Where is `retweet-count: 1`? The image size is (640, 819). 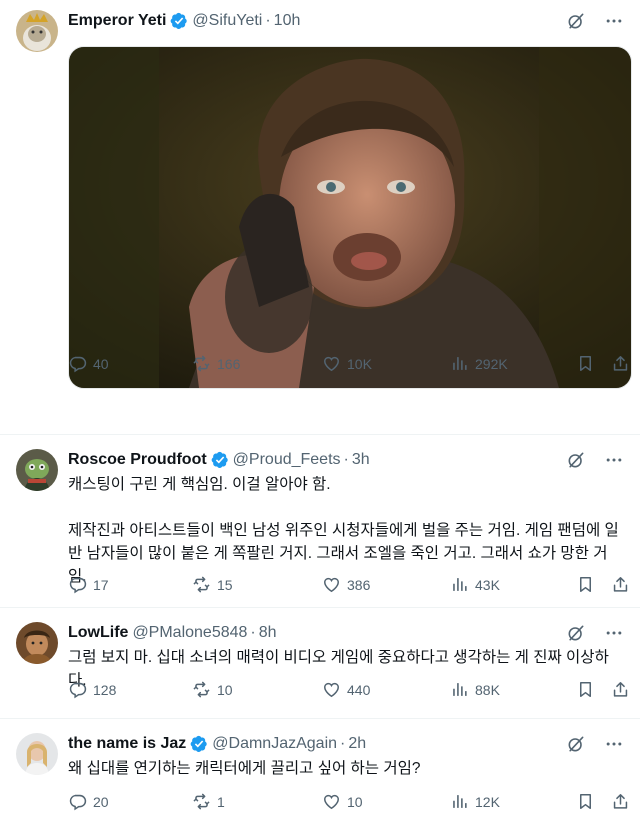
retweet-count: 1 is located at coordinates (221, 801).